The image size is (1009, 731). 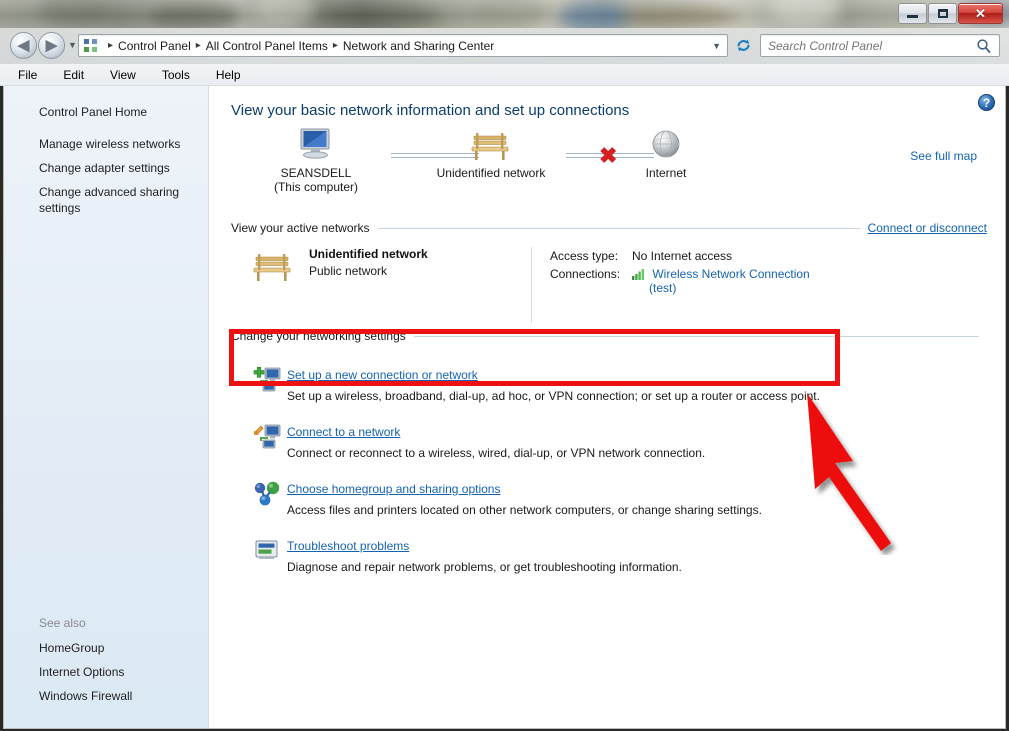 I want to click on map-node-label: SEANSDELL, so click(x=316, y=173).